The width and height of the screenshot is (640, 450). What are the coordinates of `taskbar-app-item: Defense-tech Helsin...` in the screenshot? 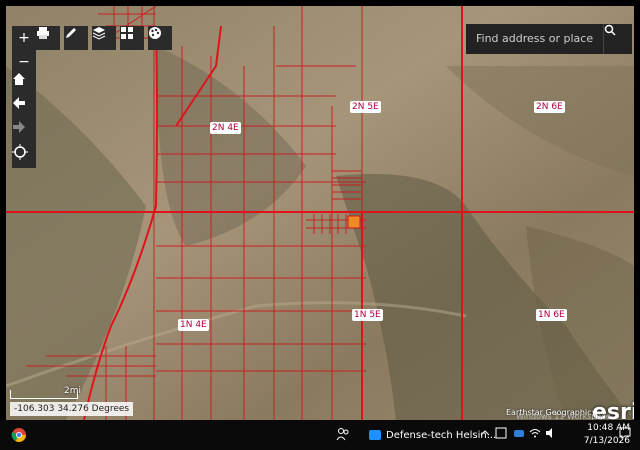 It's located at (432, 435).